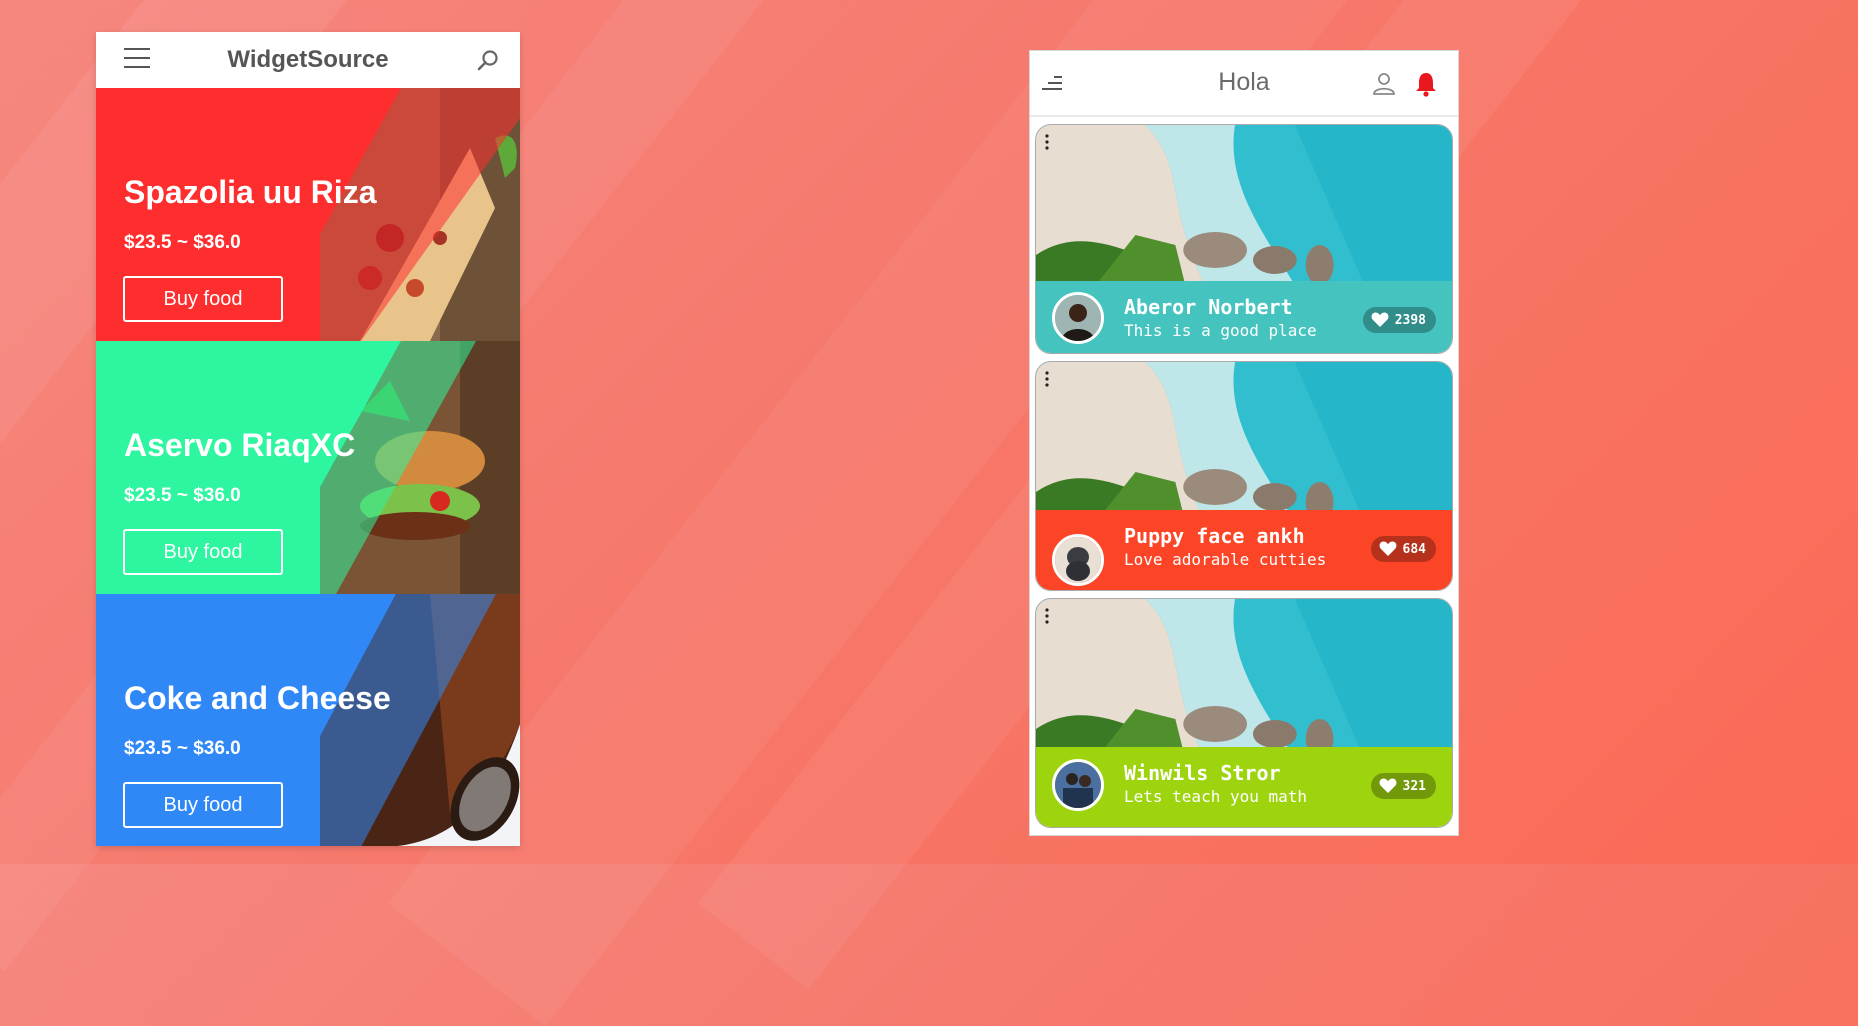  What do you see at coordinates (240, 445) in the screenshot?
I see `food-name: Aservo RiaqXC` at bounding box center [240, 445].